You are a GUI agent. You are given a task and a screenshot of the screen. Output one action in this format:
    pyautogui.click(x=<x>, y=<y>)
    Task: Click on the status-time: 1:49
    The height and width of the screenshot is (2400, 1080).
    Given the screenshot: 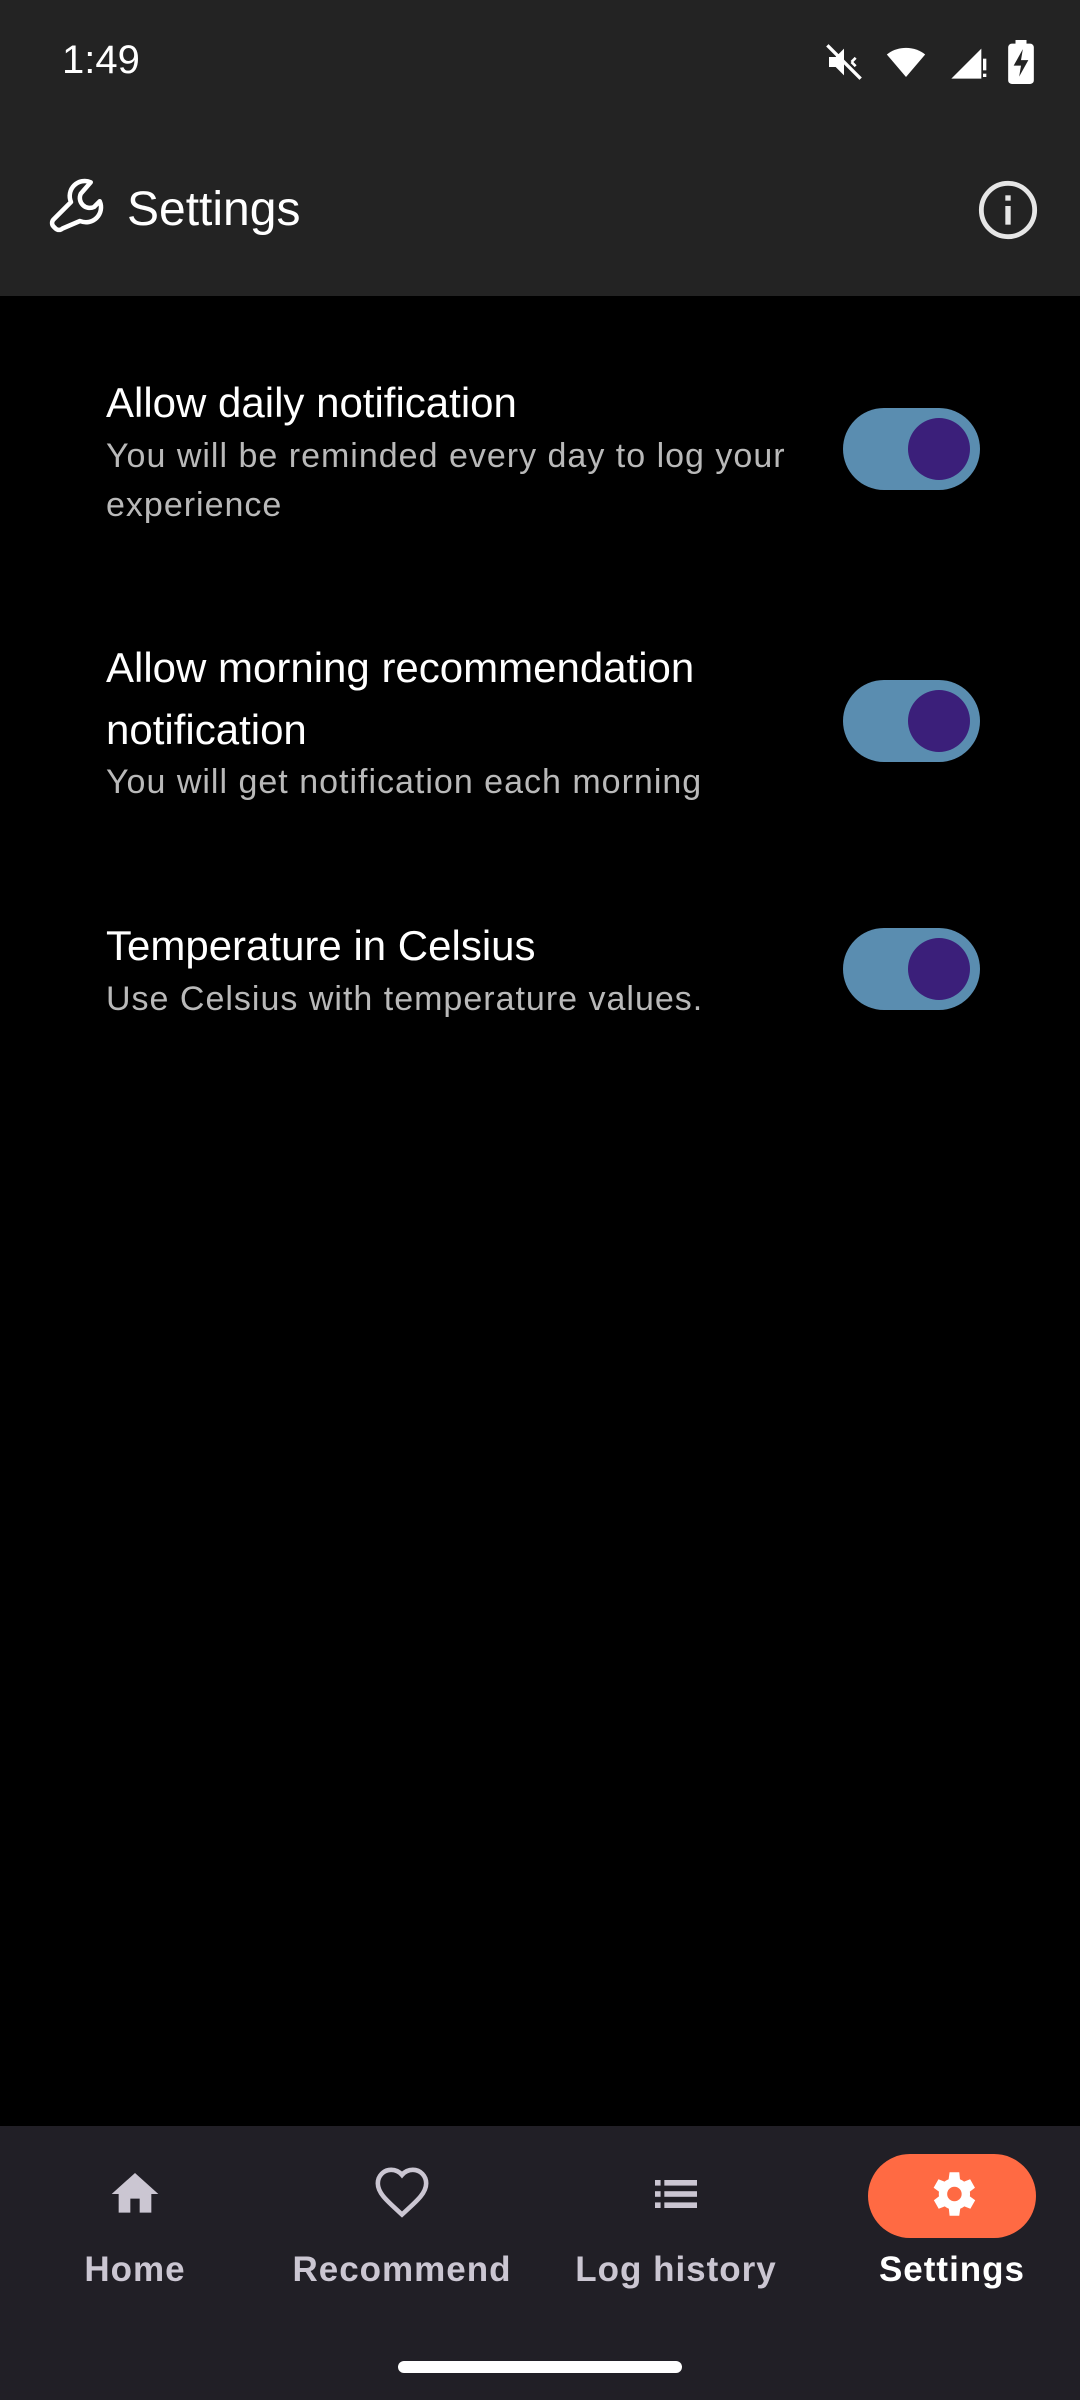 What is the action you would take?
    pyautogui.click(x=101, y=60)
    